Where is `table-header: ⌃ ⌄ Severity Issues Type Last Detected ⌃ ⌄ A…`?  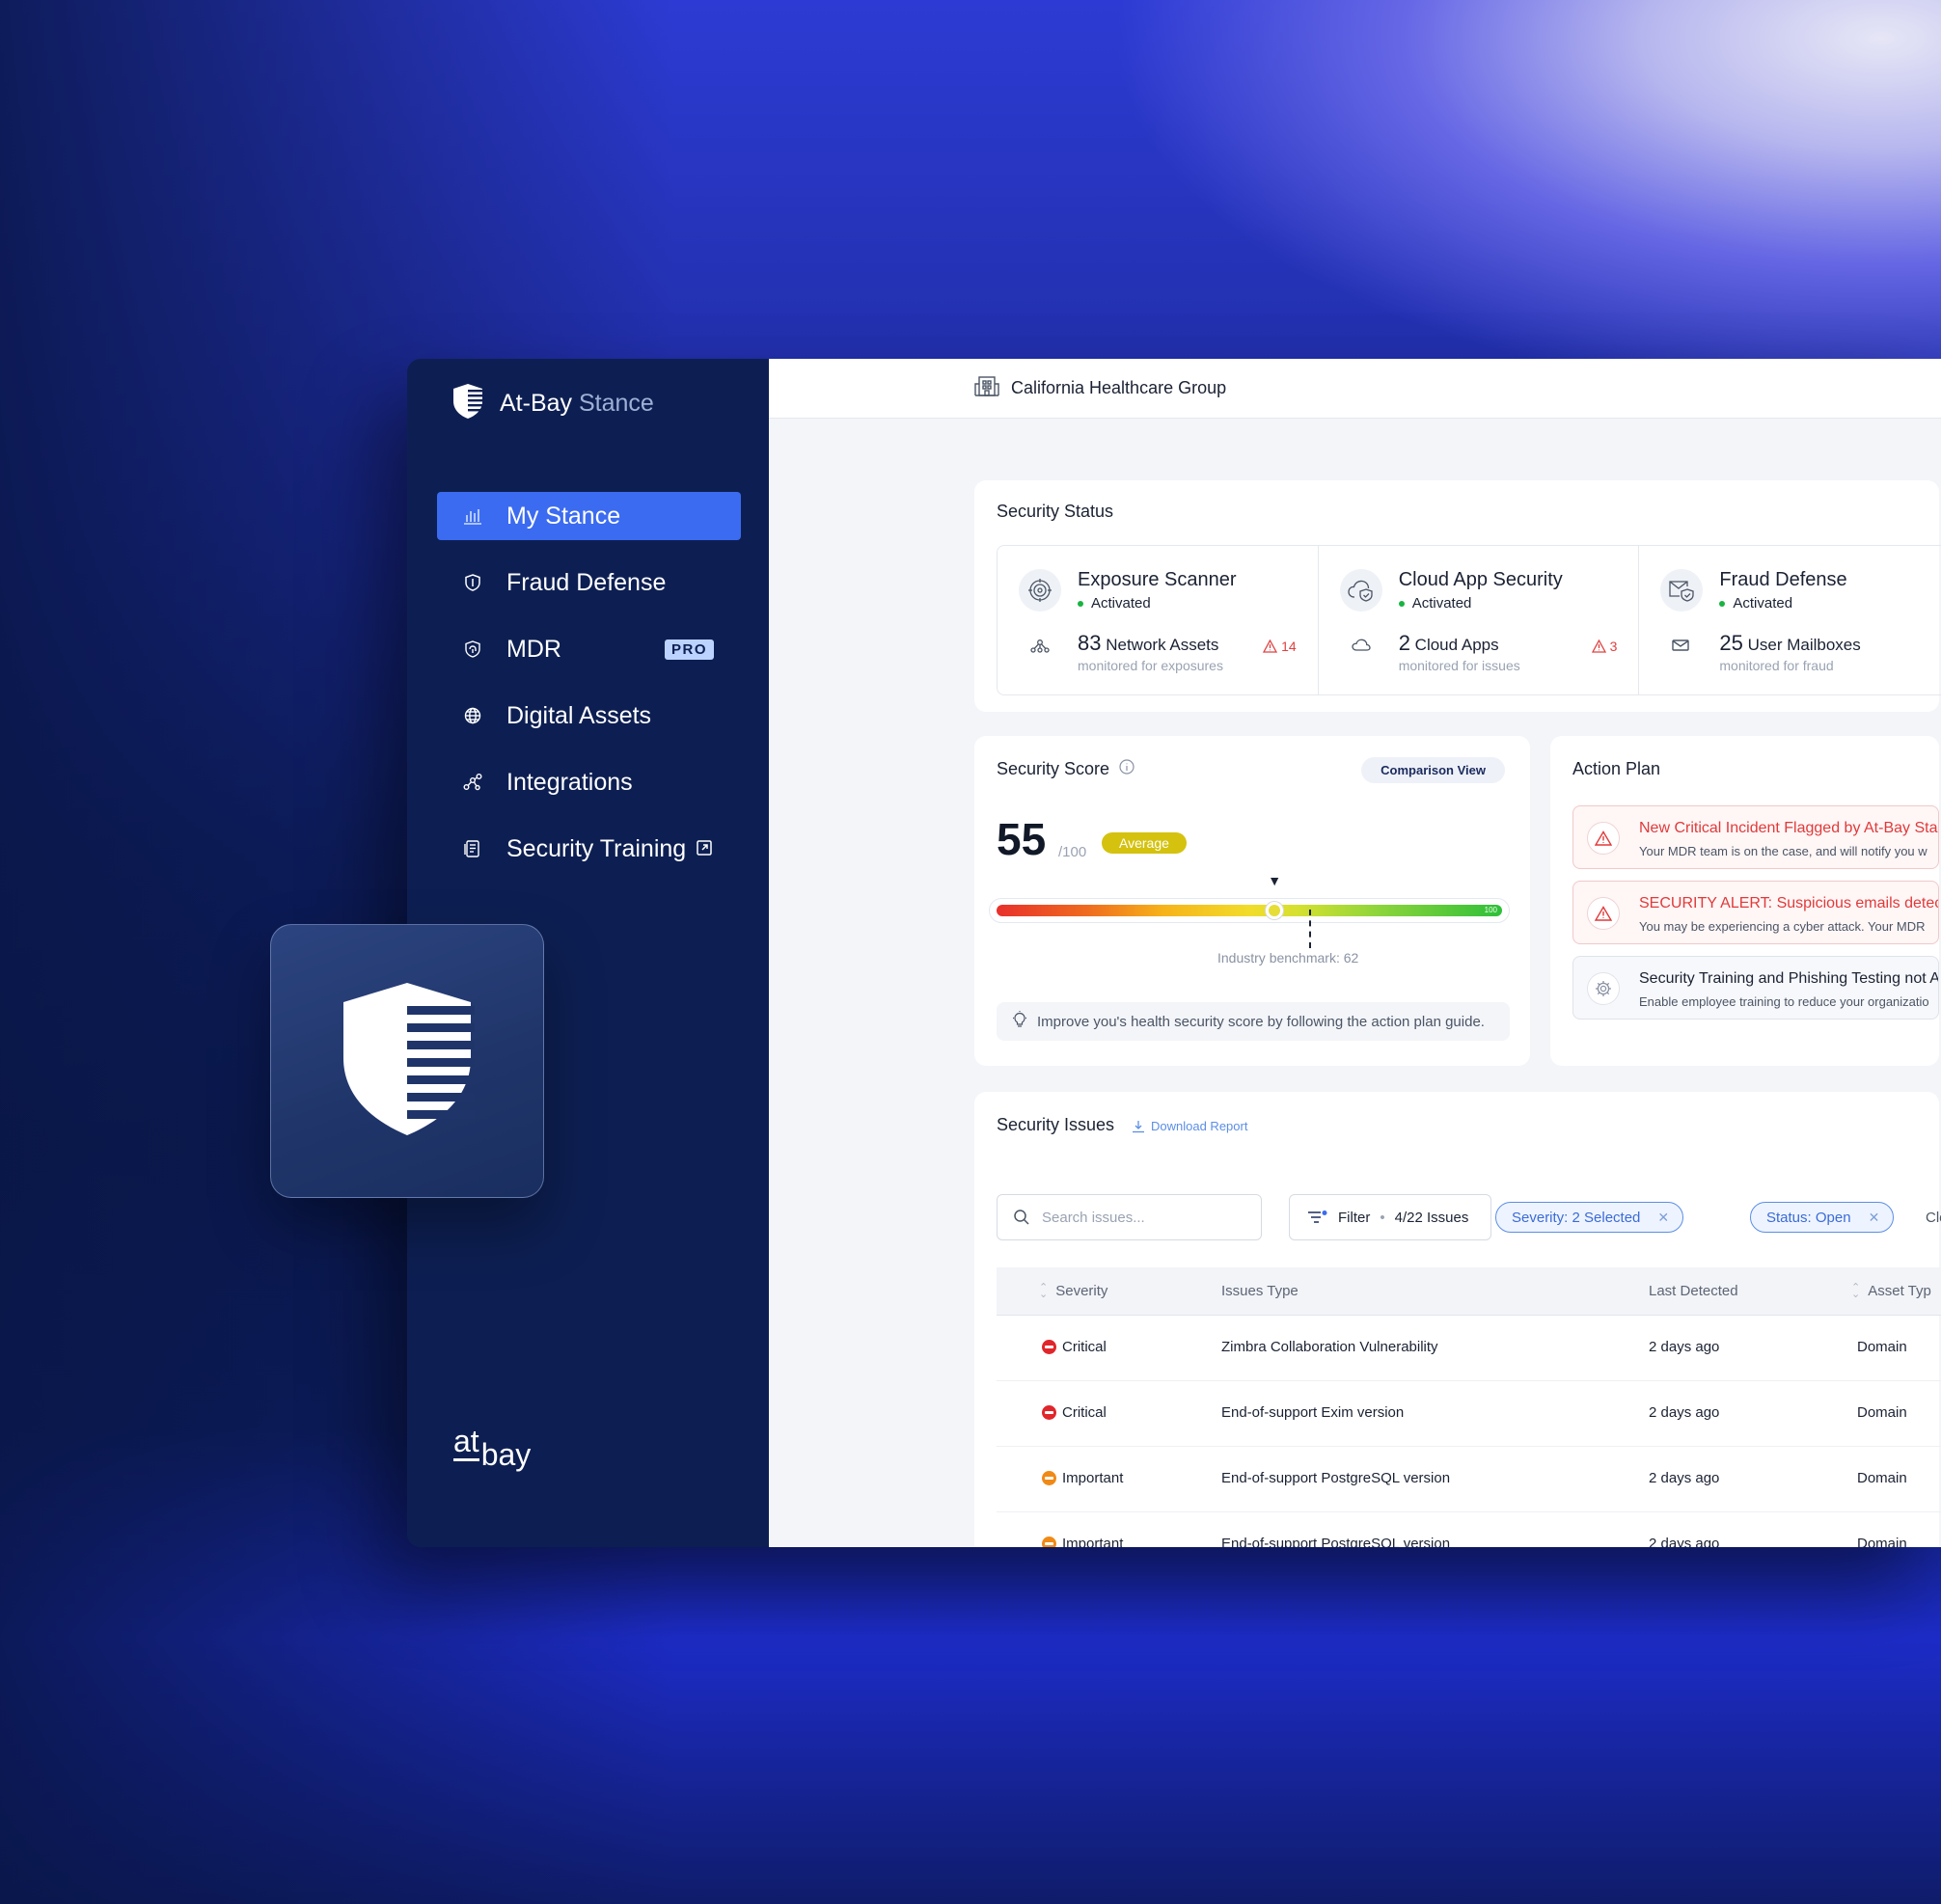
table-header: ⌃ ⌄ Severity Issues Type Last Detected ⌃ ⌄ A… is located at coordinates (1469, 1291).